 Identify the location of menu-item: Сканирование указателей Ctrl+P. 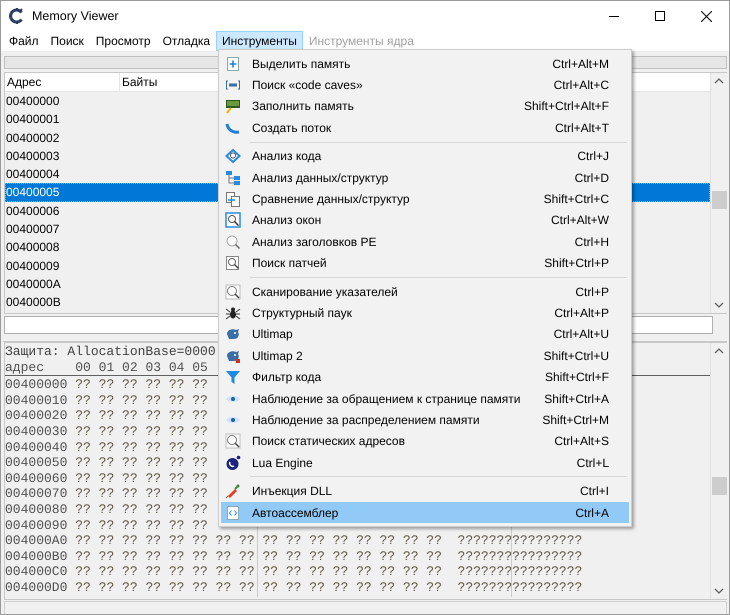
(425, 291).